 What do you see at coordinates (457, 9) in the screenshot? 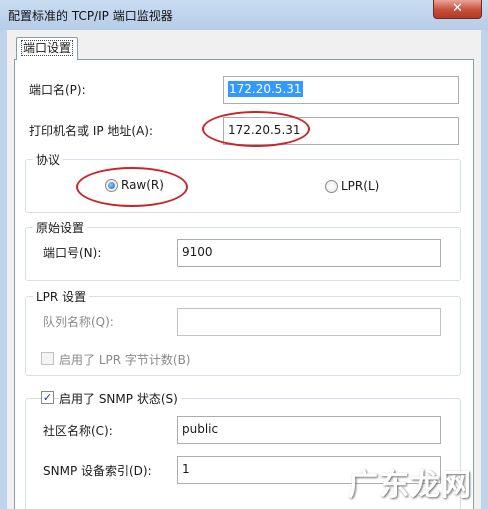
I see `close-button: ✕` at bounding box center [457, 9].